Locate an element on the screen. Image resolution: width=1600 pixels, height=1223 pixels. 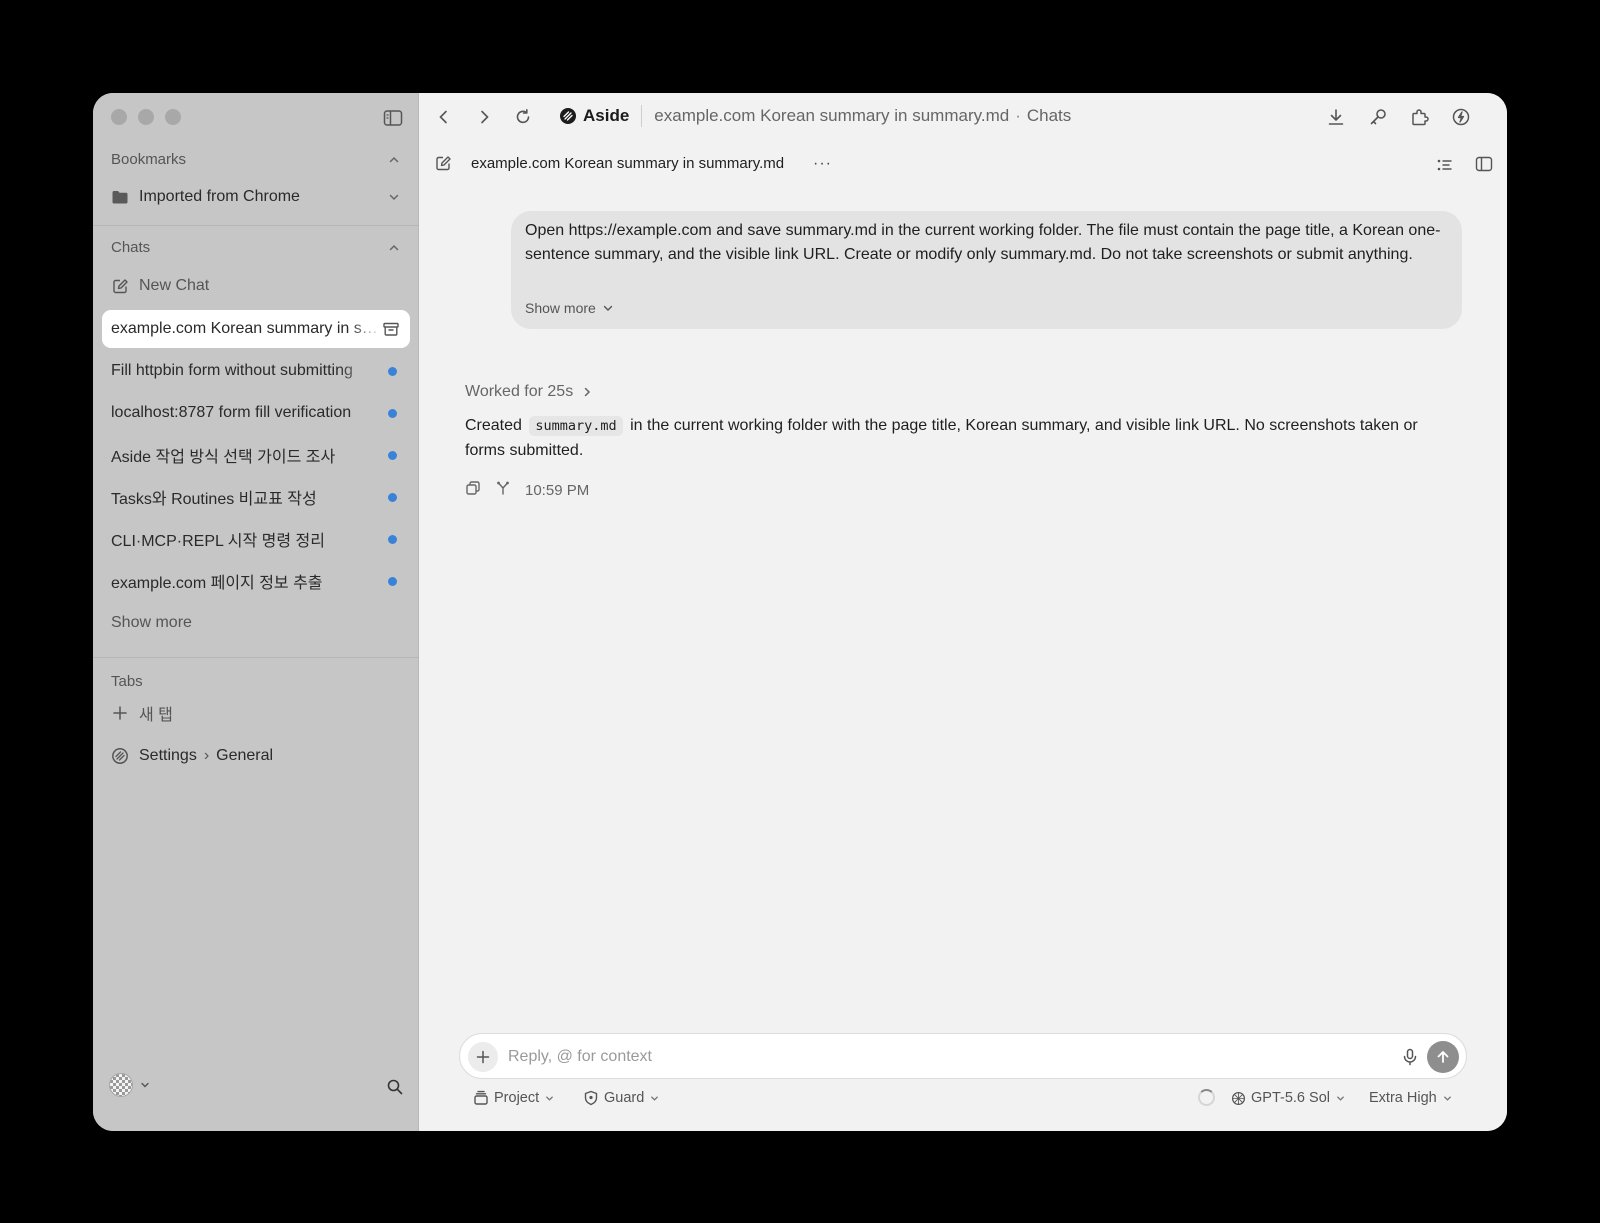
forward-button is located at coordinates (484, 117).